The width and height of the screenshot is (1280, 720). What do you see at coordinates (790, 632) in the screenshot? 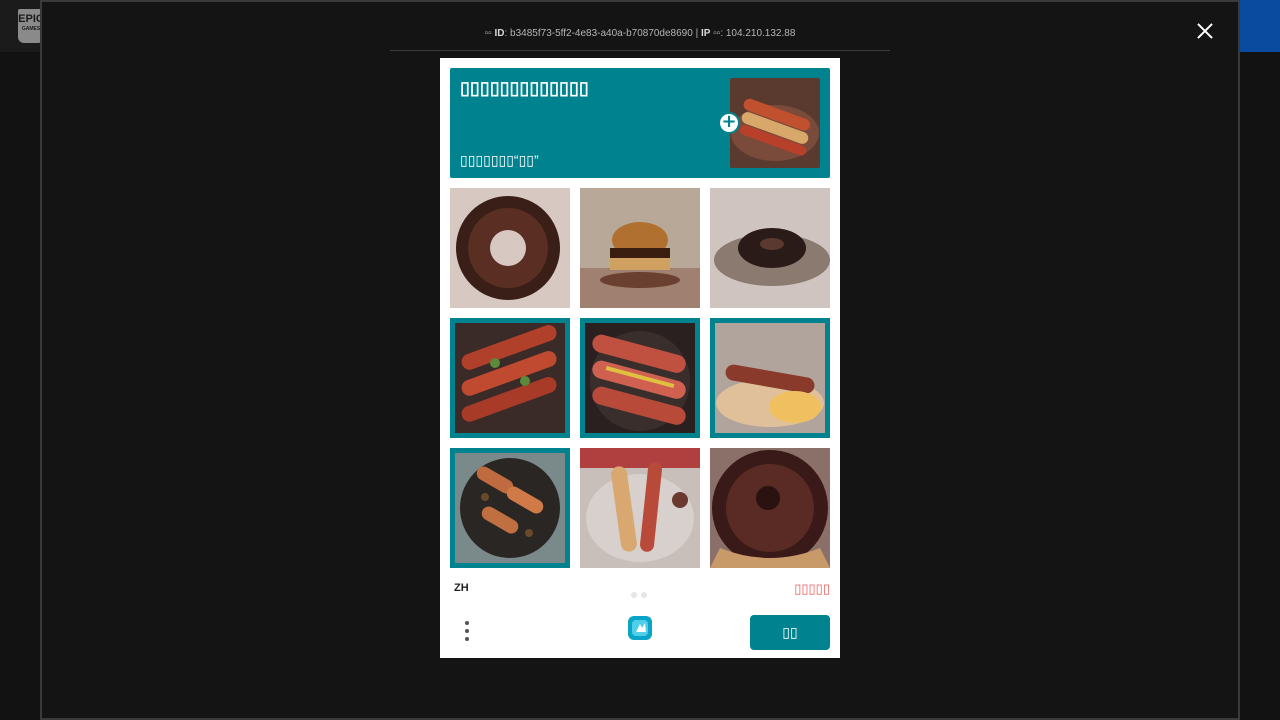
I see `check-button: ▯▯` at bounding box center [790, 632].